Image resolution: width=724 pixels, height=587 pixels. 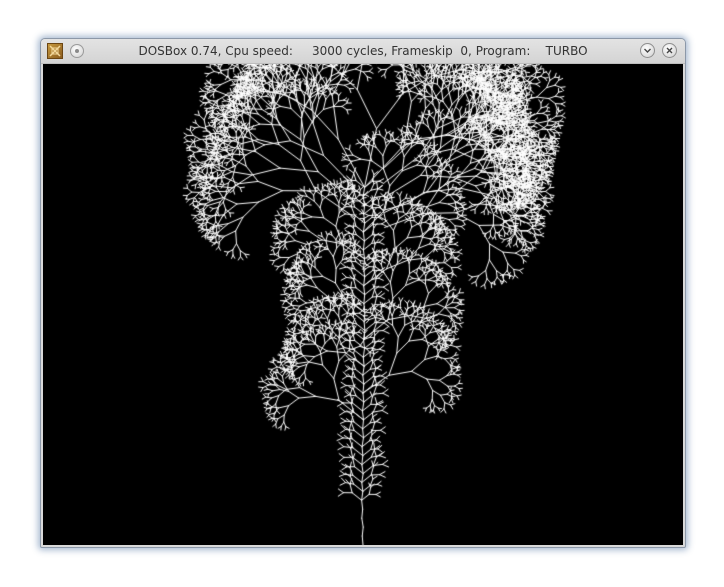 What do you see at coordinates (77, 51) in the screenshot?
I see `window-menu-icon` at bounding box center [77, 51].